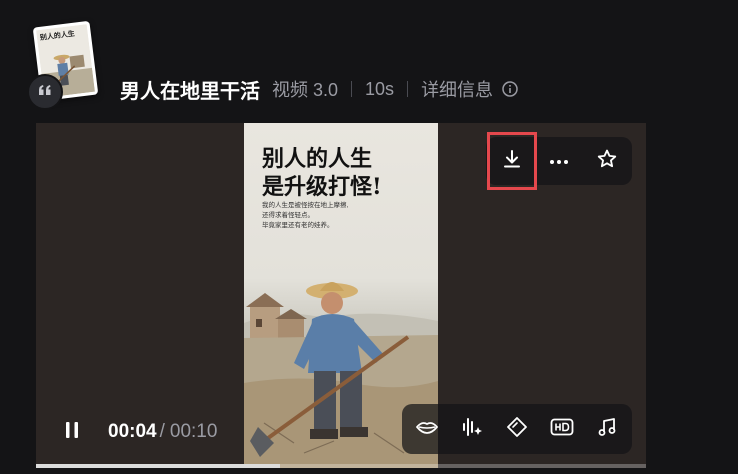 The image size is (738, 474). Describe the element at coordinates (322, 187) in the screenshot. I see `poster-headline-line: 是升级打怪!` at that location.